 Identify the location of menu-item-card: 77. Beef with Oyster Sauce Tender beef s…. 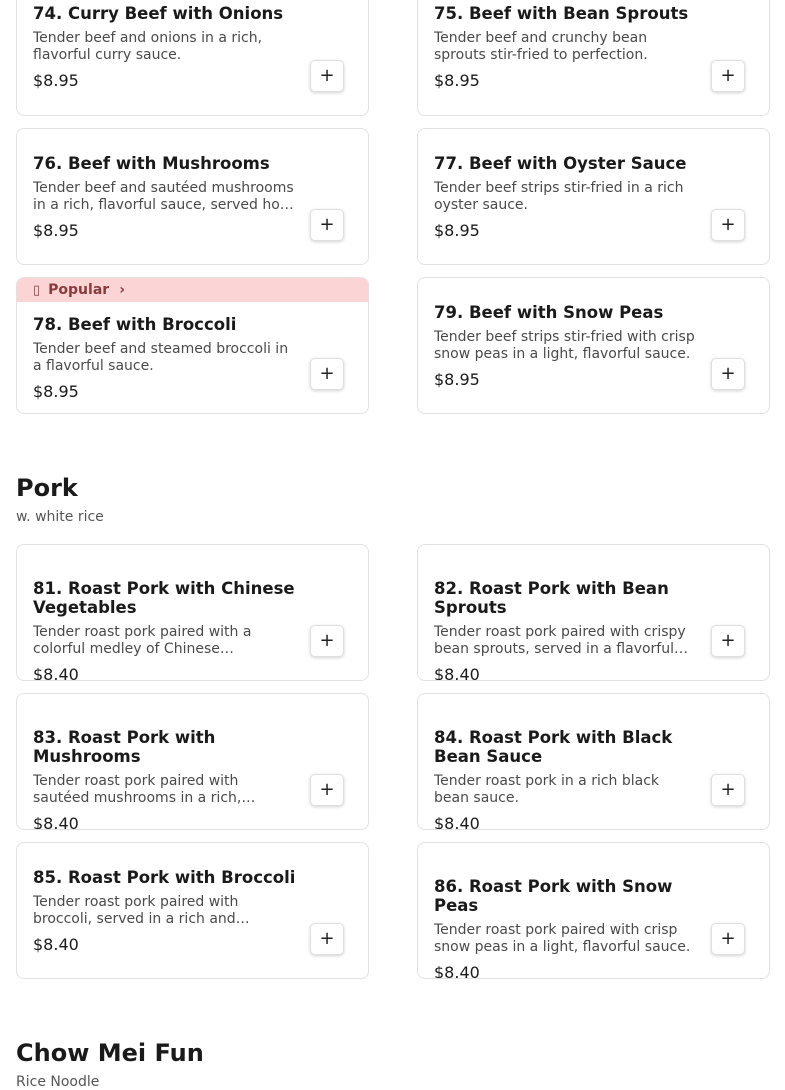
(593, 196).